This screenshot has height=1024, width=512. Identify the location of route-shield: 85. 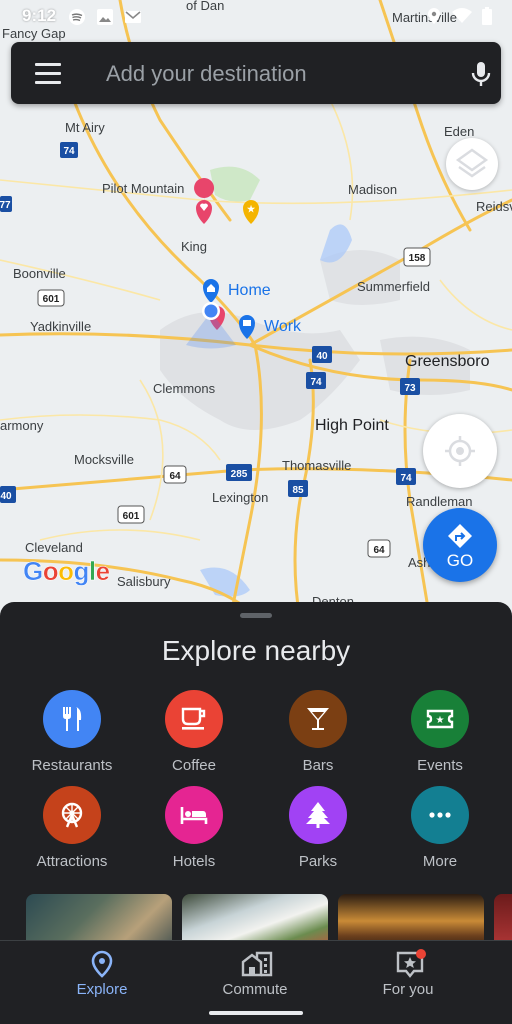
(298, 488).